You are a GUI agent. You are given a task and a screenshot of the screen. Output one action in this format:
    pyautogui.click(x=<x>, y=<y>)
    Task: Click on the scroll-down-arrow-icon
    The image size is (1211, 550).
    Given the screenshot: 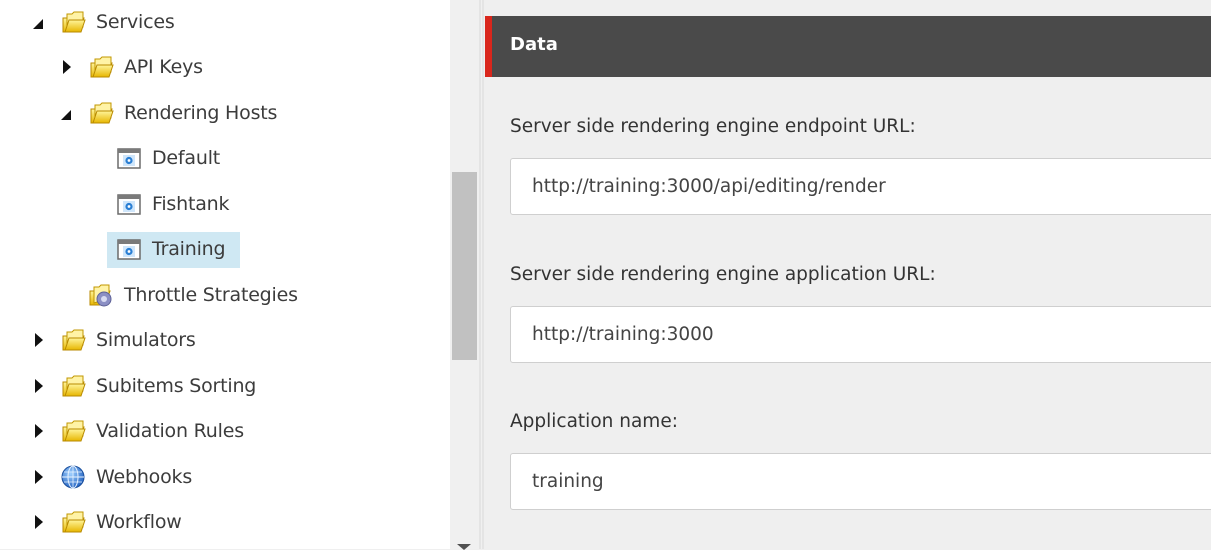 What is the action you would take?
    pyautogui.click(x=464, y=547)
    